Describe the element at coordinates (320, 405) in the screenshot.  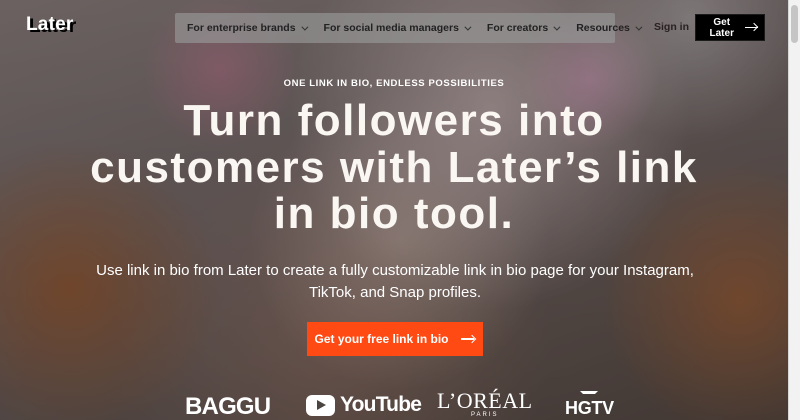
I see `youtube-play-icon` at that location.